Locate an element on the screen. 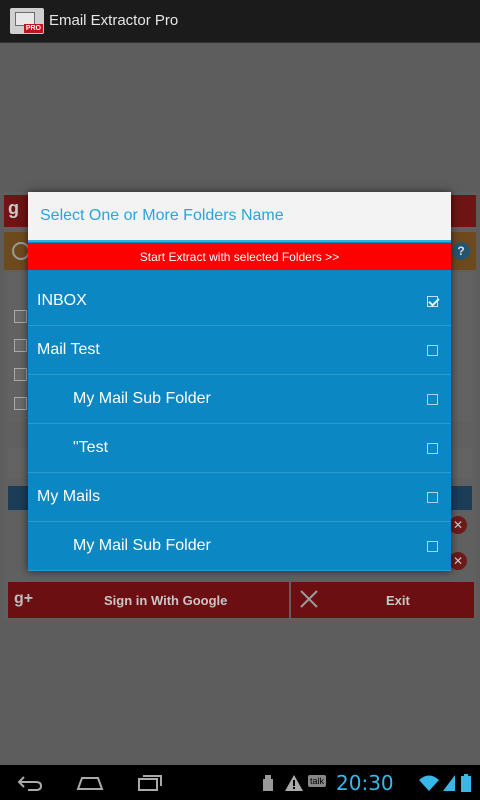 The height and width of the screenshot is (800, 480). folder-row: Mail Test is located at coordinates (239, 351).